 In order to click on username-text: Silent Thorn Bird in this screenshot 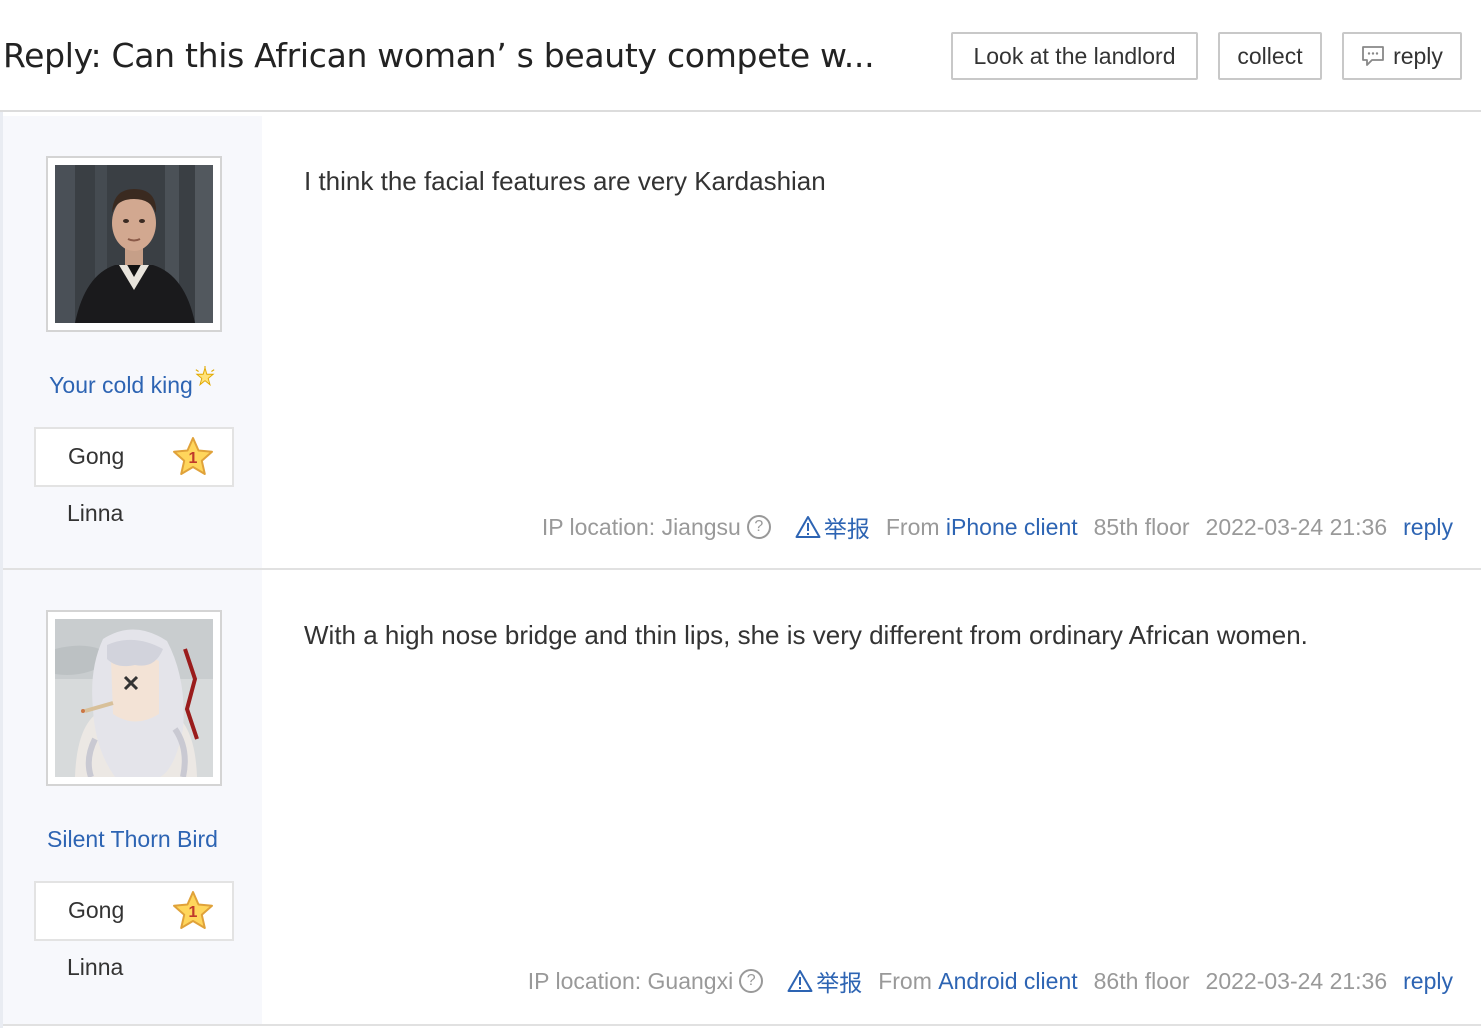, I will do `click(132, 839)`.